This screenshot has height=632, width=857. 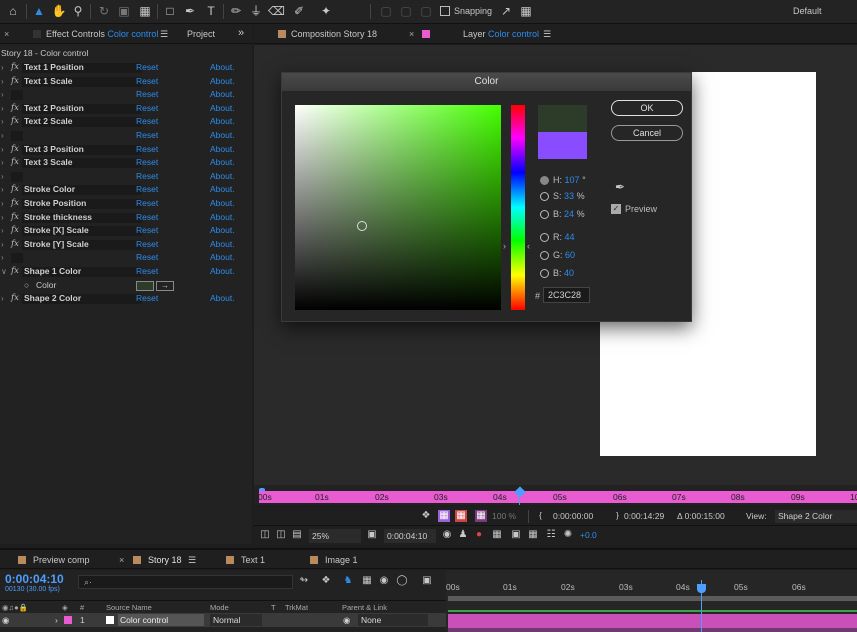 I want to click on comp-flowchart-icon: ↬, so click(x=304, y=581).